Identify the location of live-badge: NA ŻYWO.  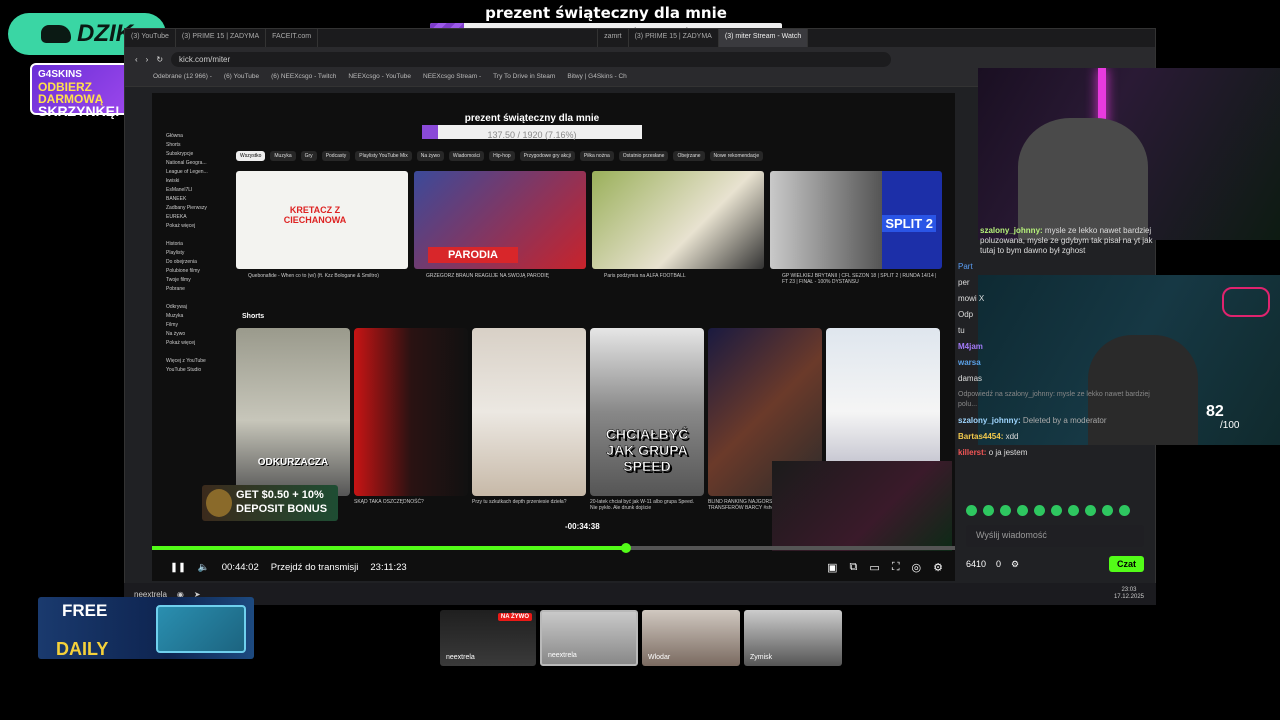
(514, 617).